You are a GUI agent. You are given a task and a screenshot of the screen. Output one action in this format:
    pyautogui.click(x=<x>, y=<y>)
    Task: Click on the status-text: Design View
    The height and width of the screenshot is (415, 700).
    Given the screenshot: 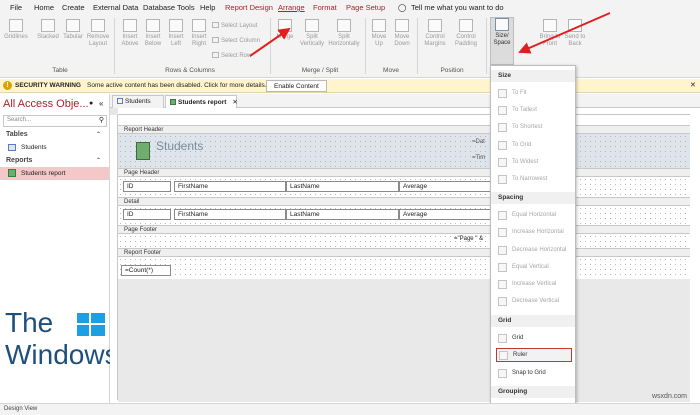 What is the action you would take?
    pyautogui.click(x=21, y=409)
    